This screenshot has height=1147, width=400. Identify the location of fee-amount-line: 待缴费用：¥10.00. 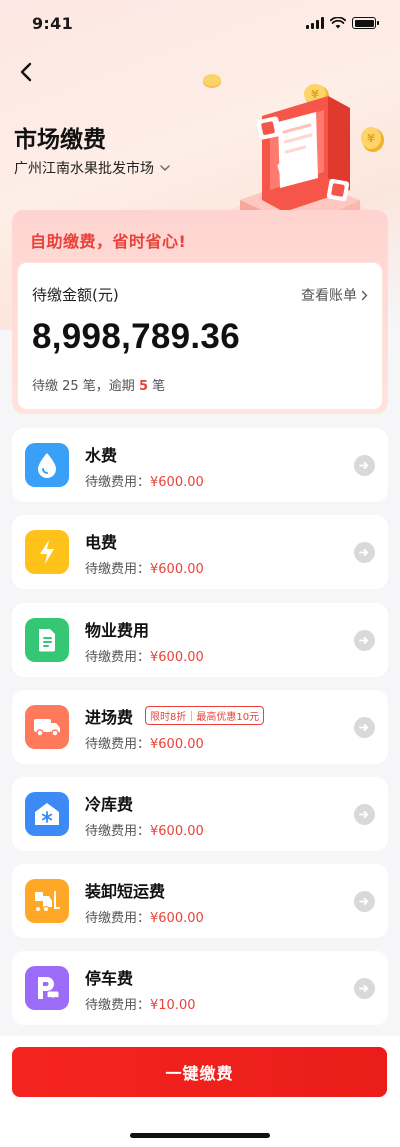
(140, 1003).